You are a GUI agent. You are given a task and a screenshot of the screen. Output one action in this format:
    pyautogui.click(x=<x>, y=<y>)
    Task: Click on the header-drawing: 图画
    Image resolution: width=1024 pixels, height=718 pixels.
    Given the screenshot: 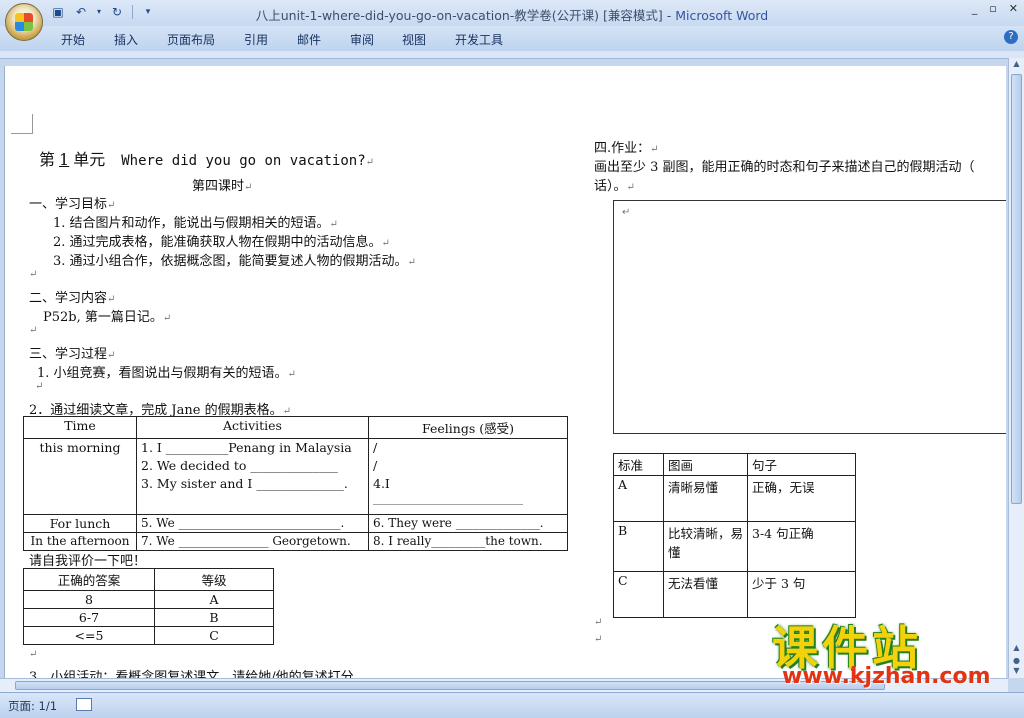 What is the action you would take?
    pyautogui.click(x=705, y=464)
    